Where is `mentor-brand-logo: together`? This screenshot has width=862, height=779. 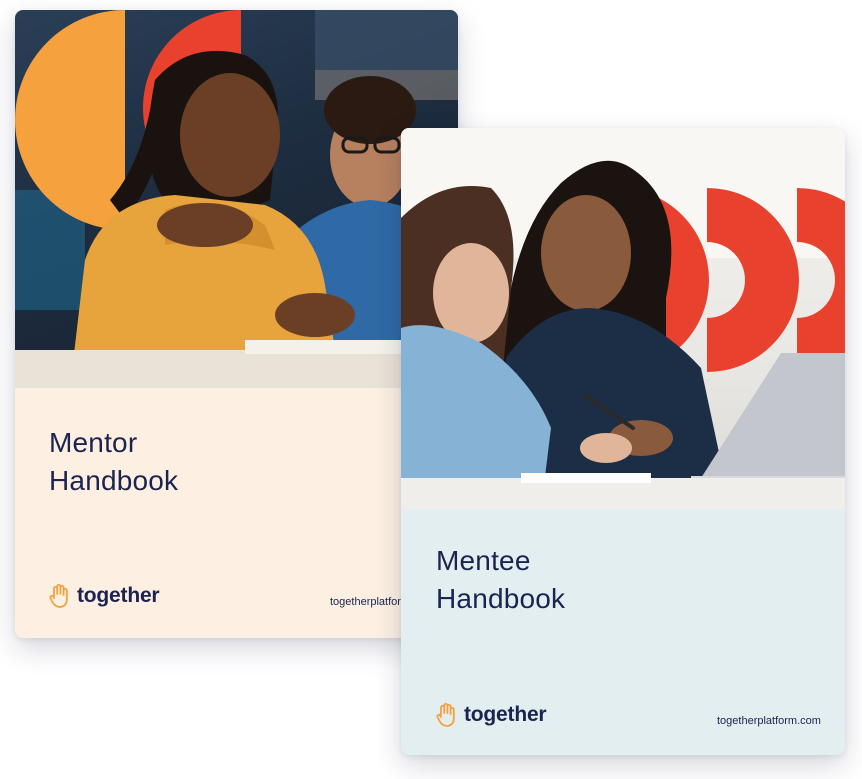 mentor-brand-logo: together is located at coordinates (104, 596).